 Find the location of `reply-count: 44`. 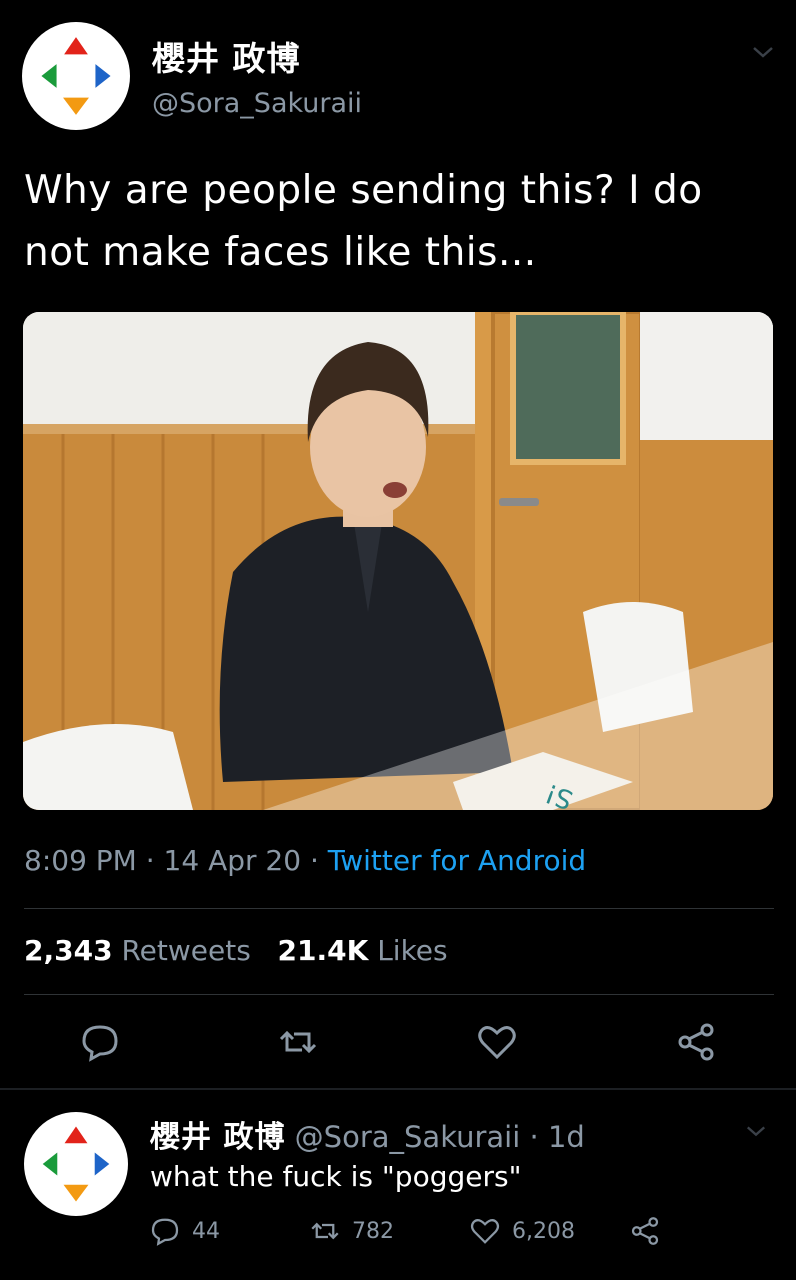

reply-count: 44 is located at coordinates (206, 1231).